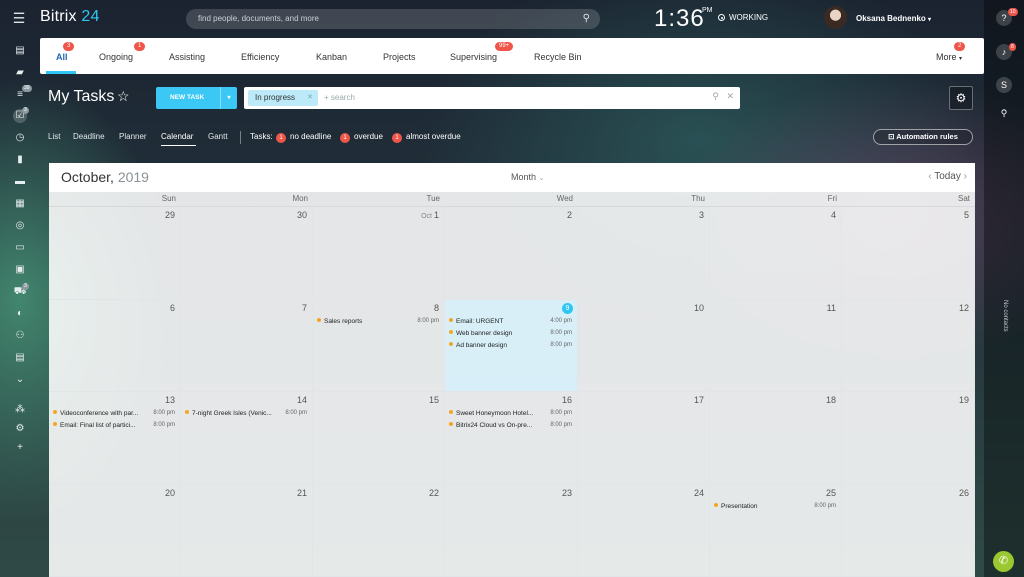 This screenshot has width=1024, height=577. What do you see at coordinates (473, 57) in the screenshot?
I see `tab-supervising: Supervising` at bounding box center [473, 57].